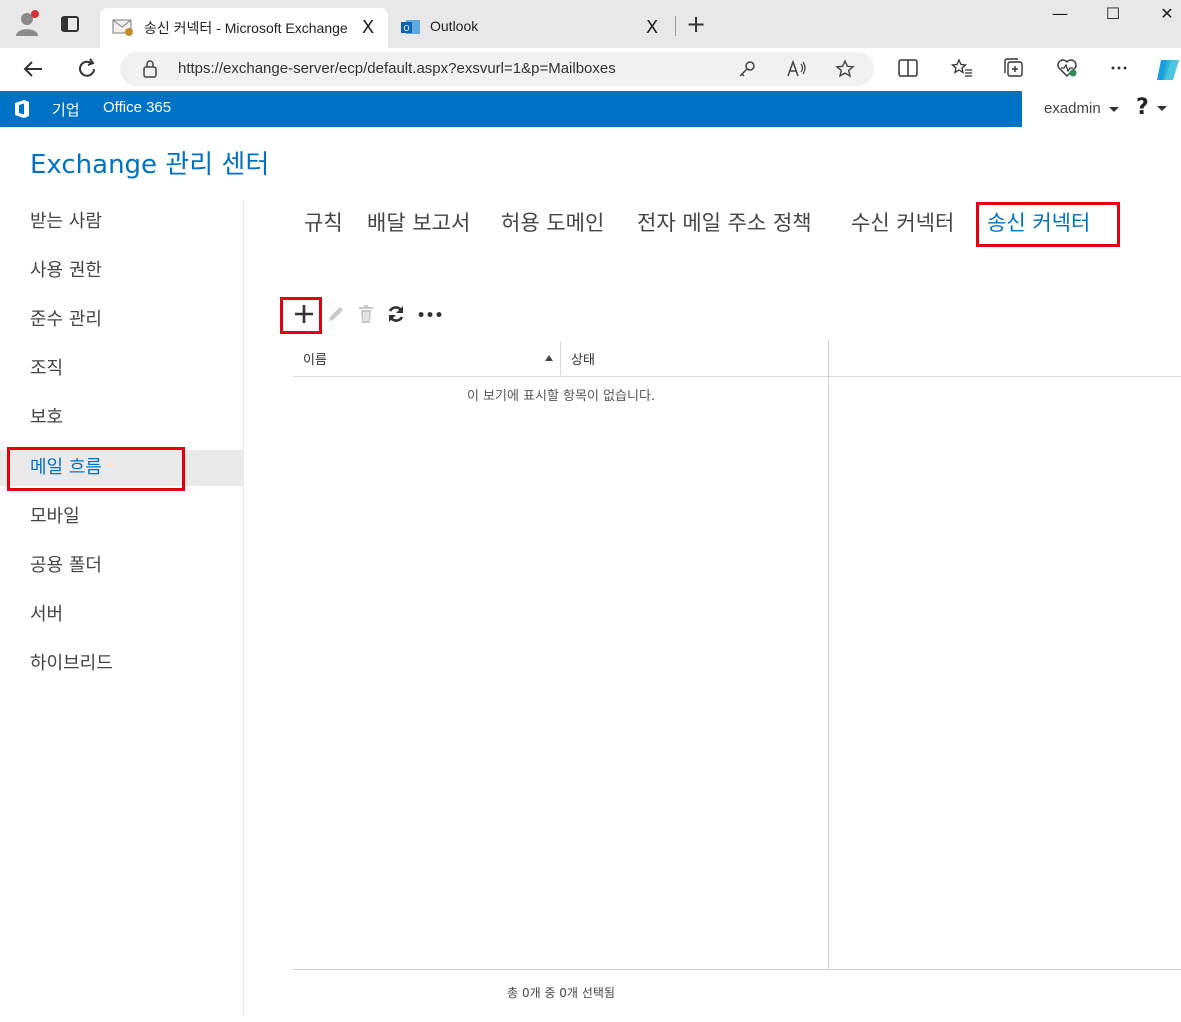 The image size is (1181, 1022). I want to click on user-name: exadmin, so click(1072, 108).